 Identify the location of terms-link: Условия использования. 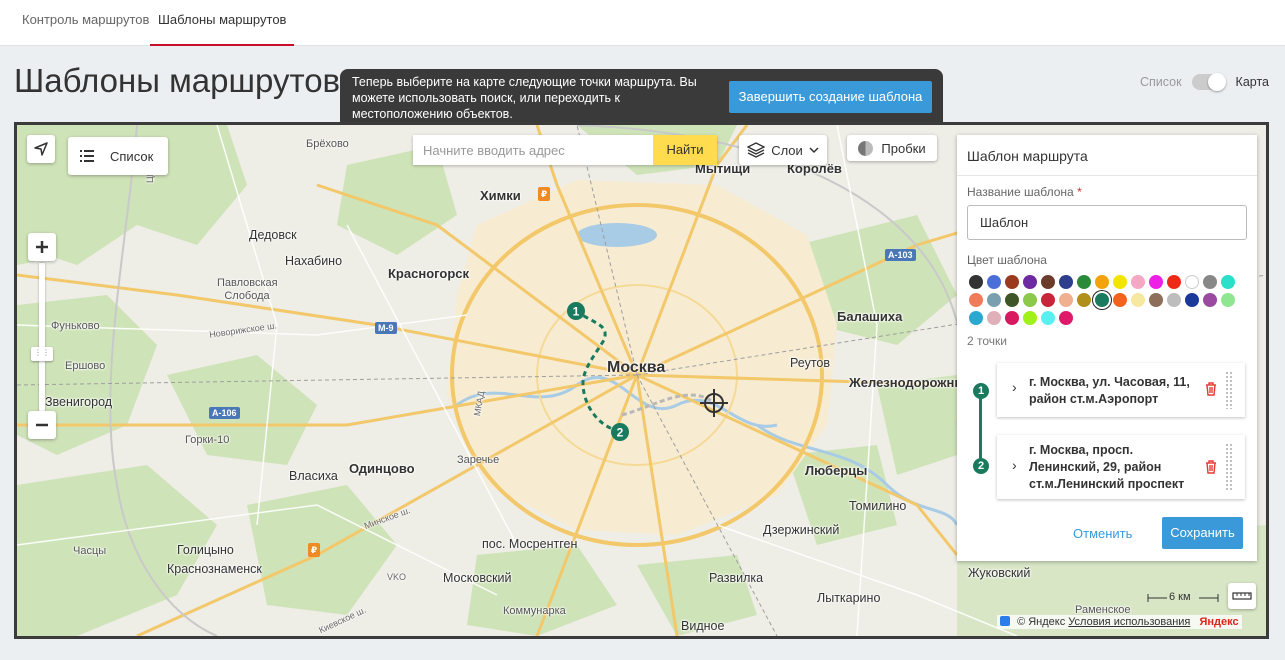
(1129, 622).